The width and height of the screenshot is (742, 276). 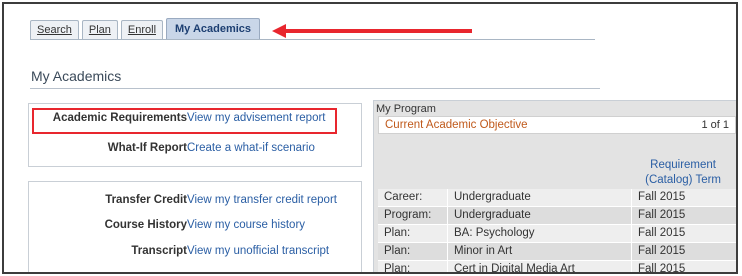 I want to click on table-row: Plan: Minor in Art Fall 2015, so click(x=557, y=252).